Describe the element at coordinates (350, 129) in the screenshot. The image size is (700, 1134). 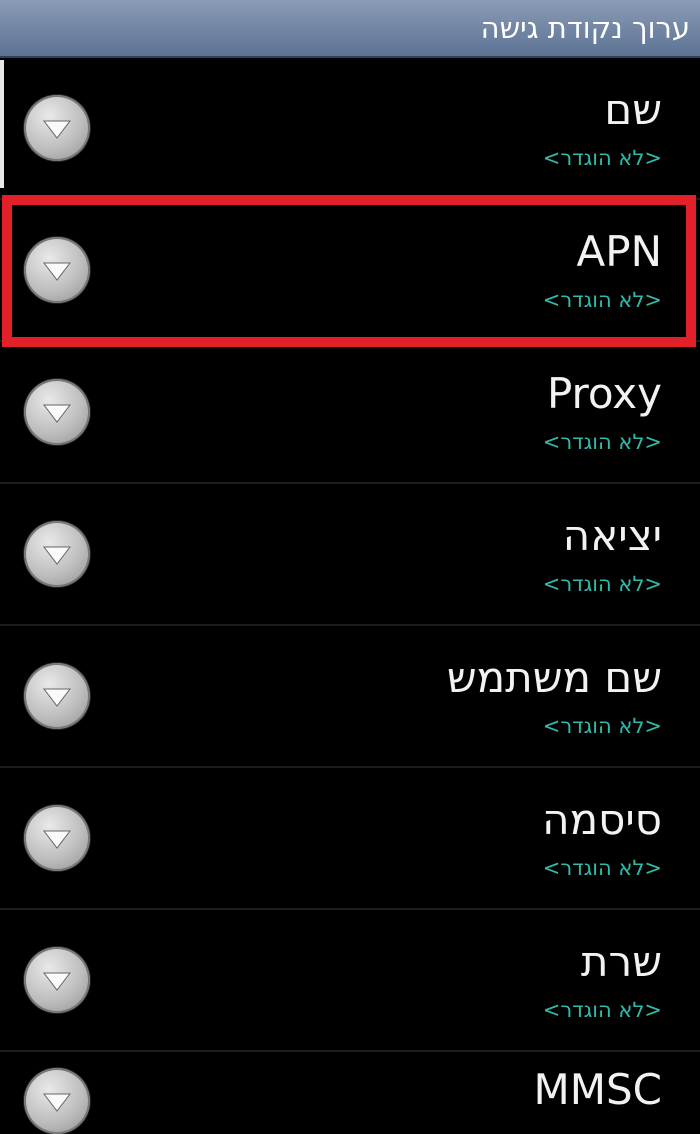
I see `list-item-name: שם <לא הוגדר>` at that location.